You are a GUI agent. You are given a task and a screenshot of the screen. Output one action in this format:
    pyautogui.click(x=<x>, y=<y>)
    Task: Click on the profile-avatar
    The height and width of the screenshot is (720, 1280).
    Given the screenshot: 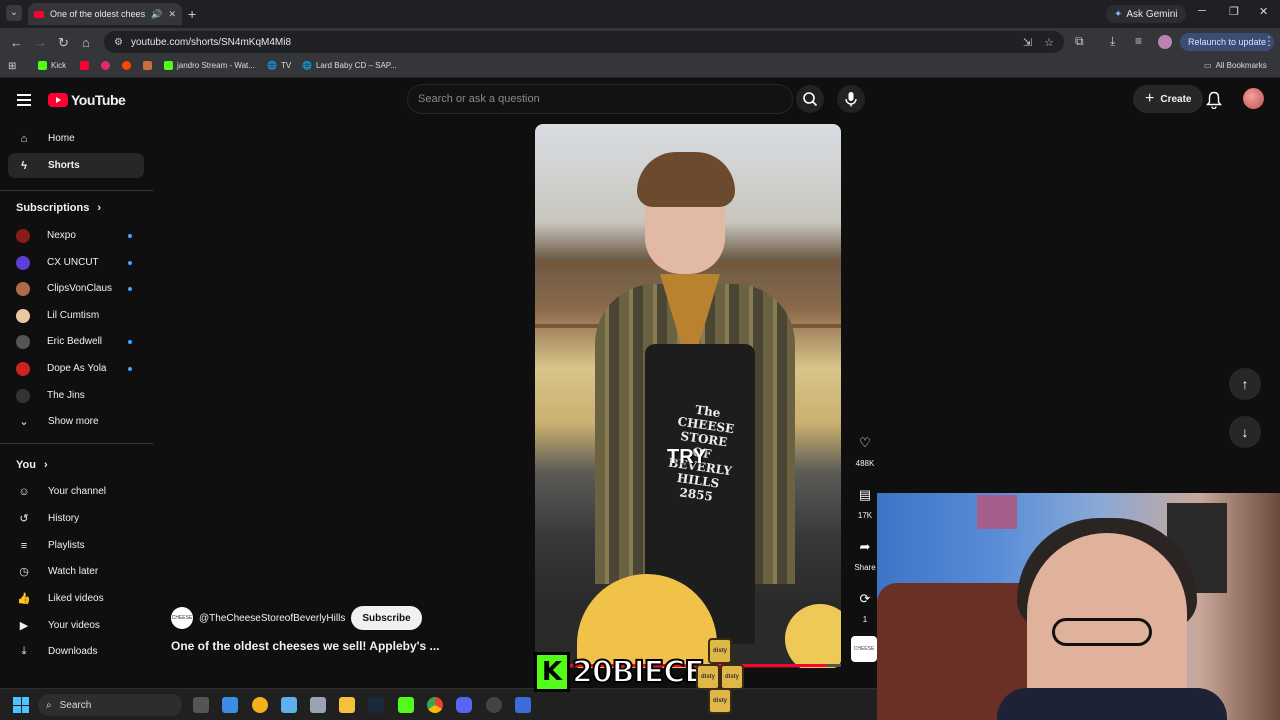 What is the action you would take?
    pyautogui.click(x=1165, y=42)
    